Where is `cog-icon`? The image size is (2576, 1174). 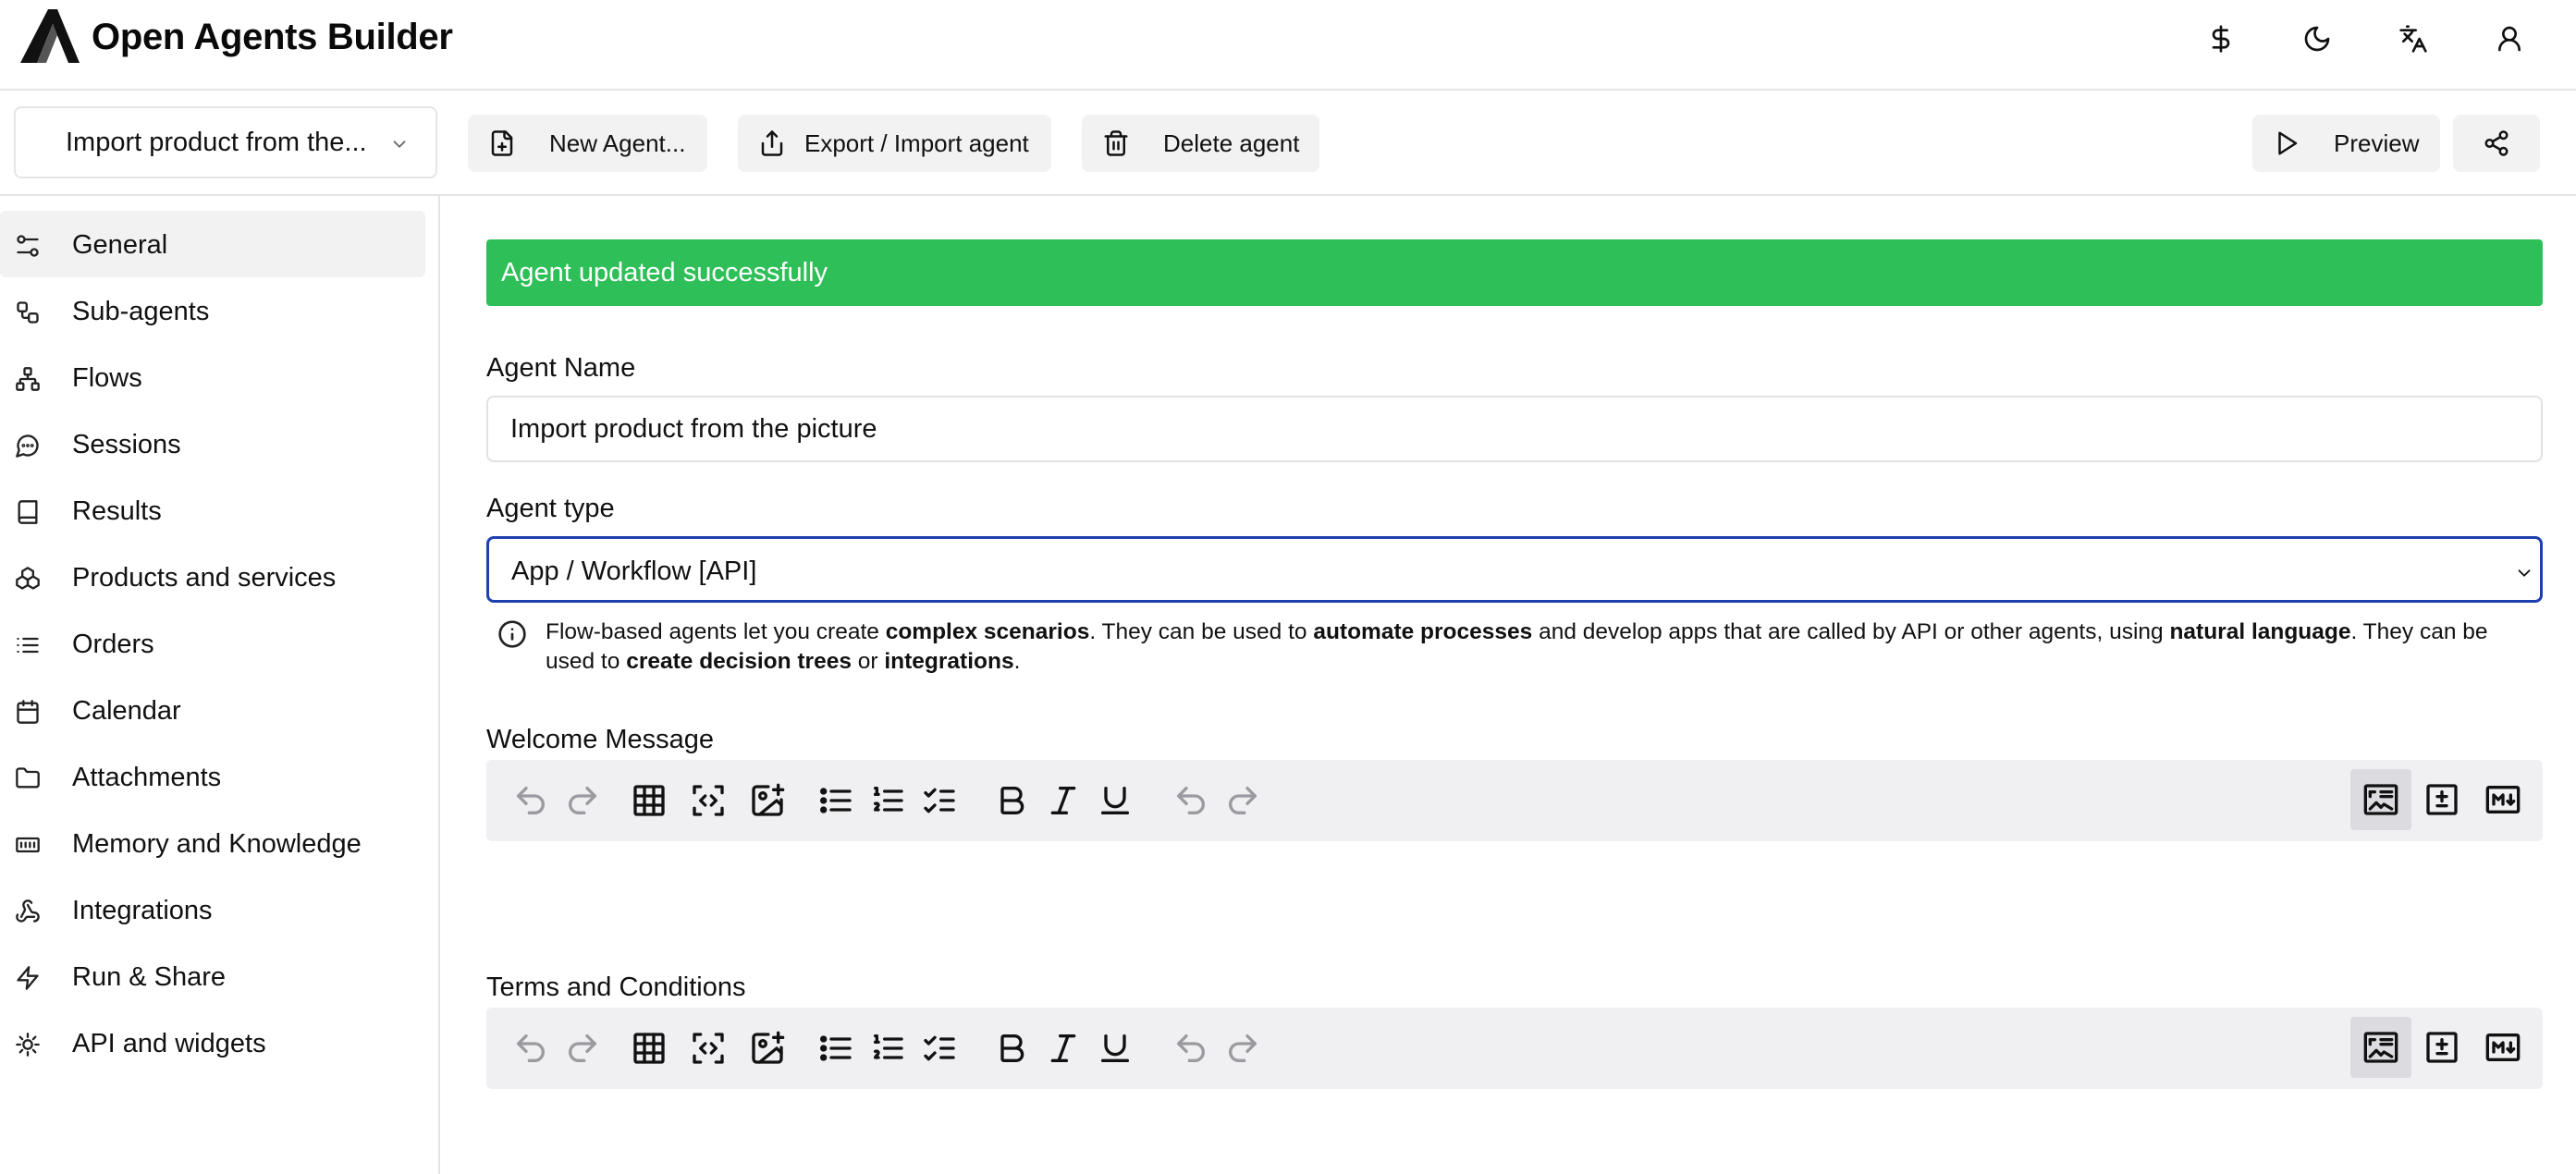 cog-icon is located at coordinates (28, 1045).